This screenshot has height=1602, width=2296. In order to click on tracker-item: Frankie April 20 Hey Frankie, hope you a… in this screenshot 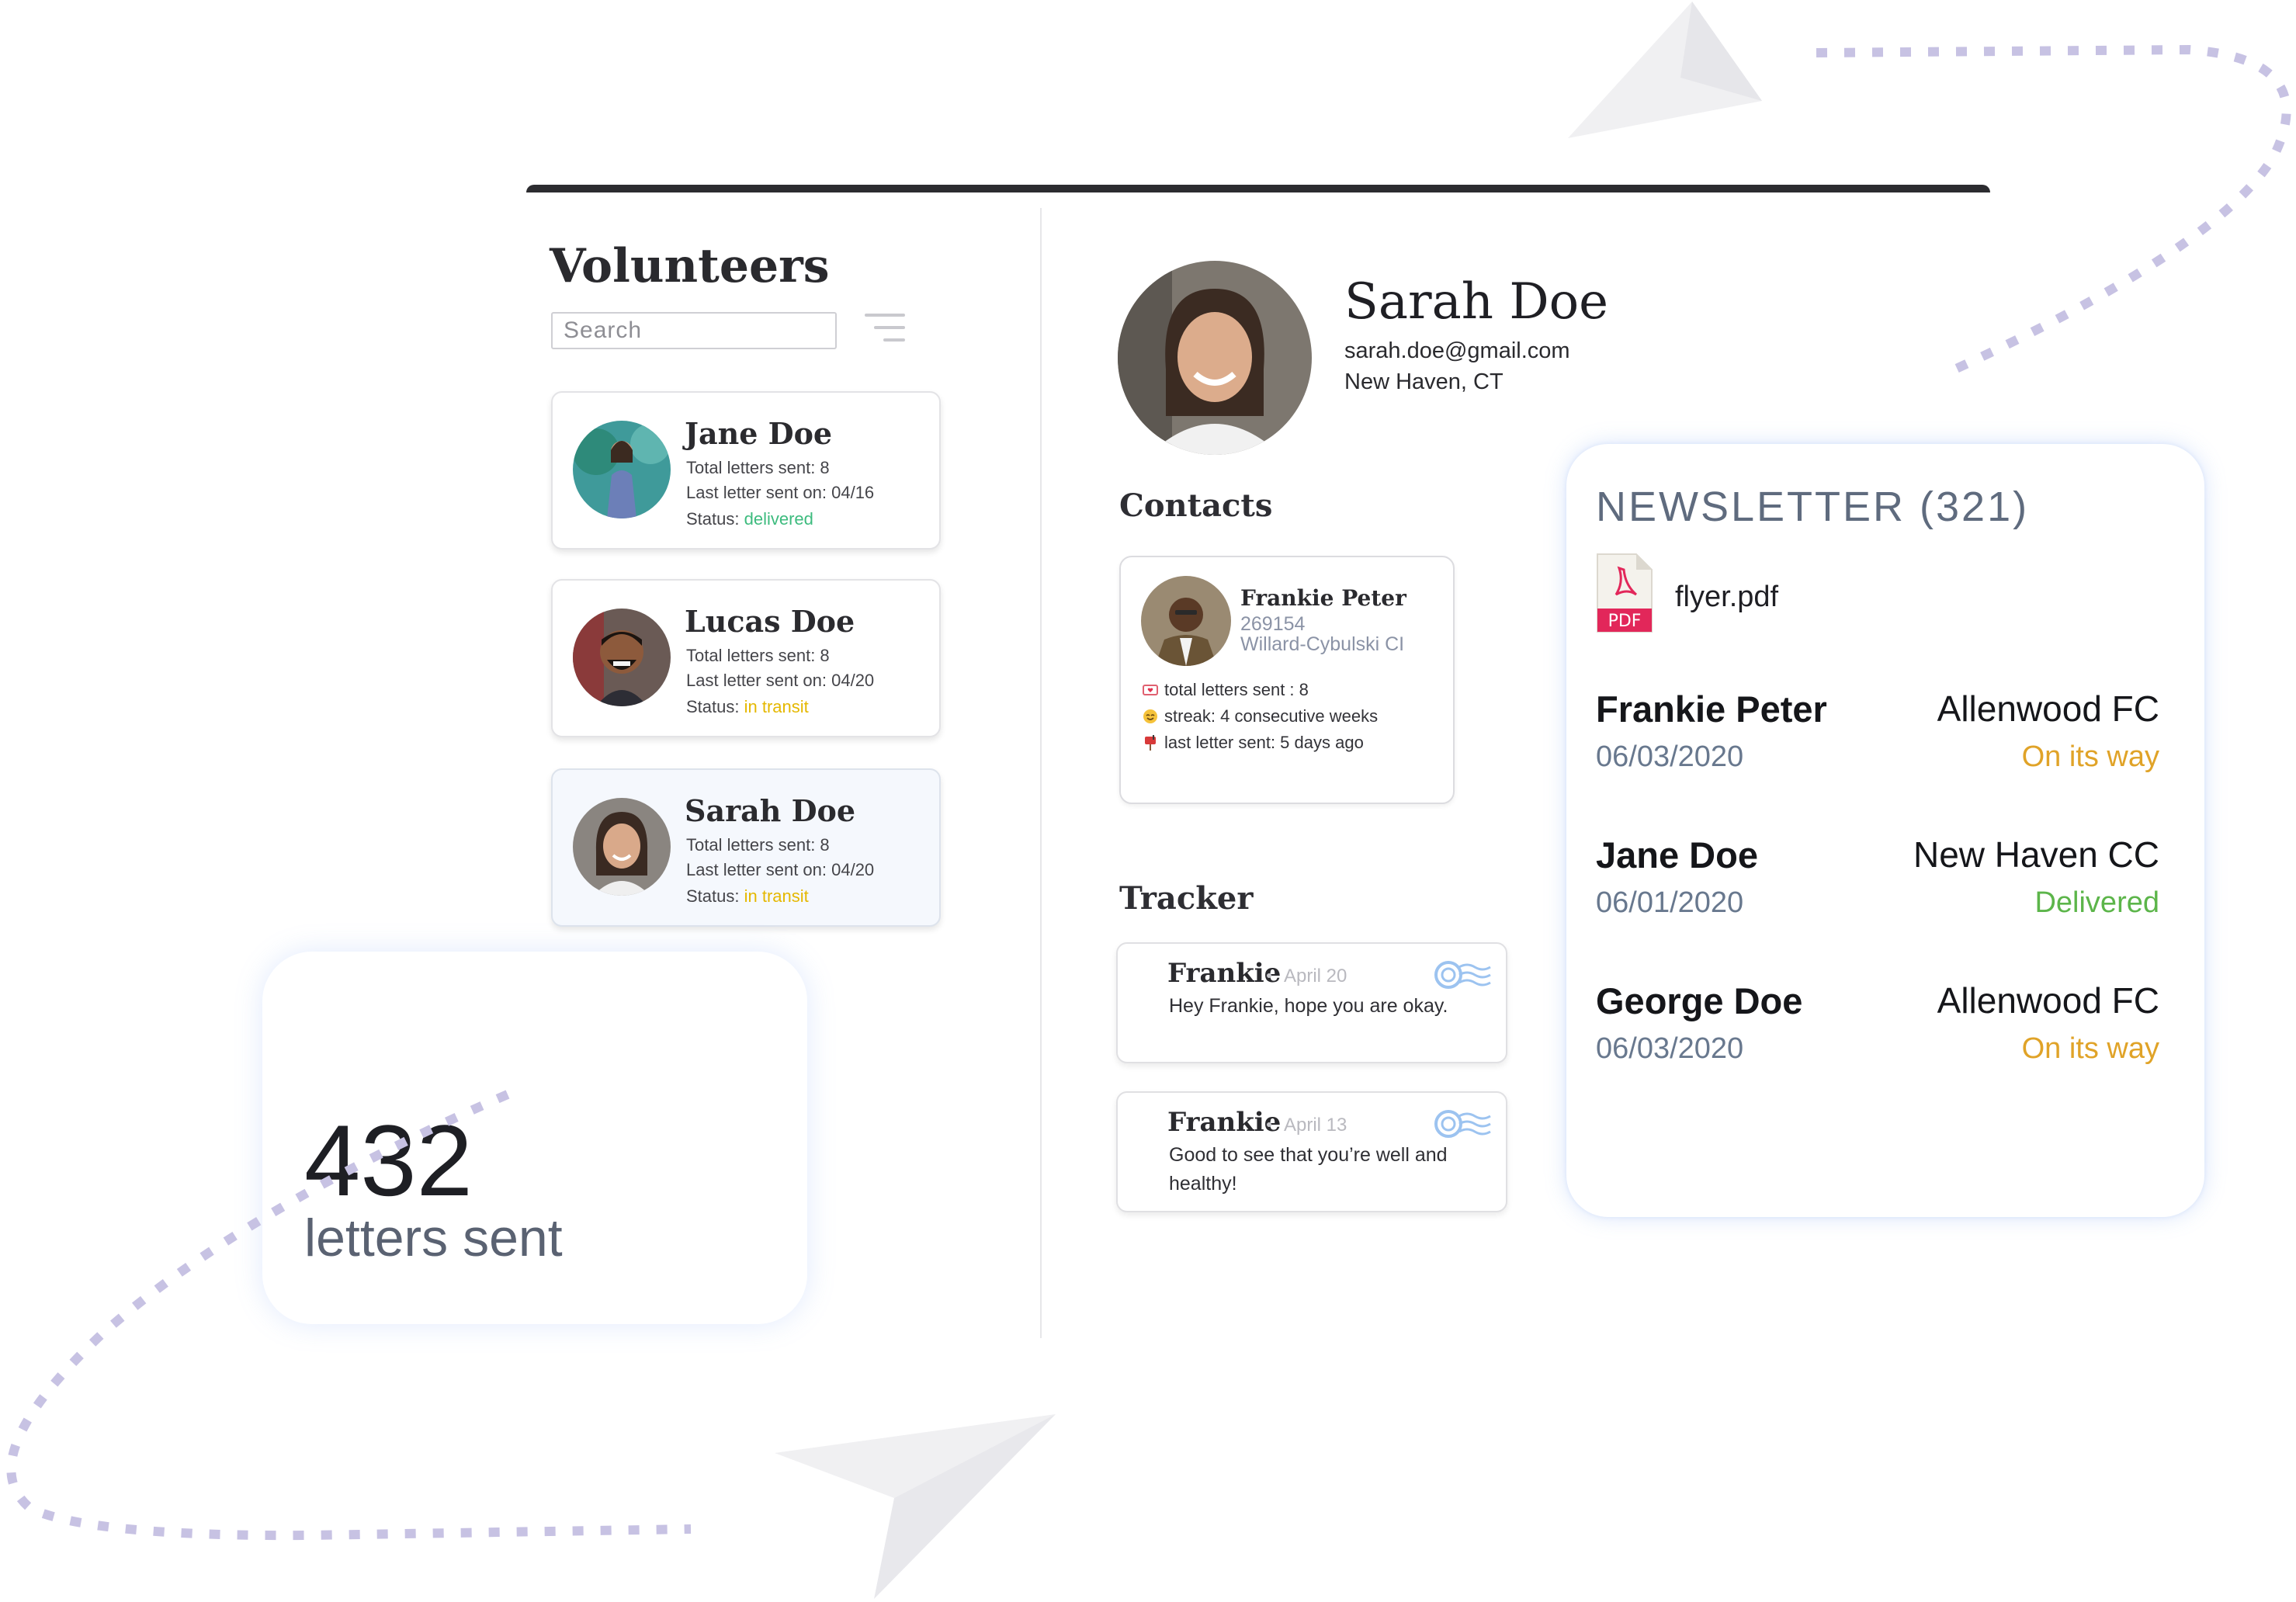, I will do `click(1311, 1003)`.